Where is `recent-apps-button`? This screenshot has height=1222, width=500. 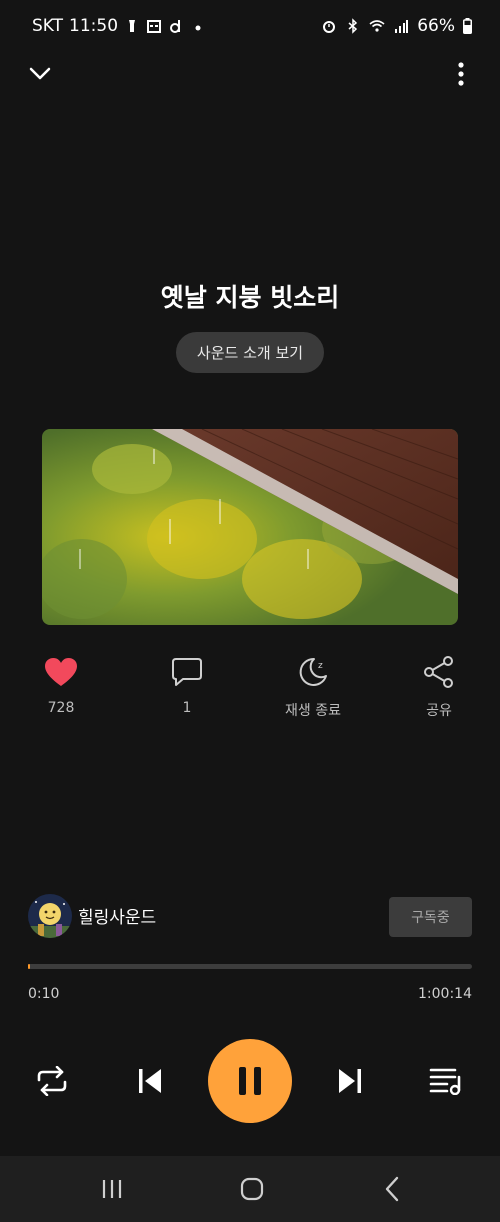
recent-apps-button is located at coordinates (112, 1189).